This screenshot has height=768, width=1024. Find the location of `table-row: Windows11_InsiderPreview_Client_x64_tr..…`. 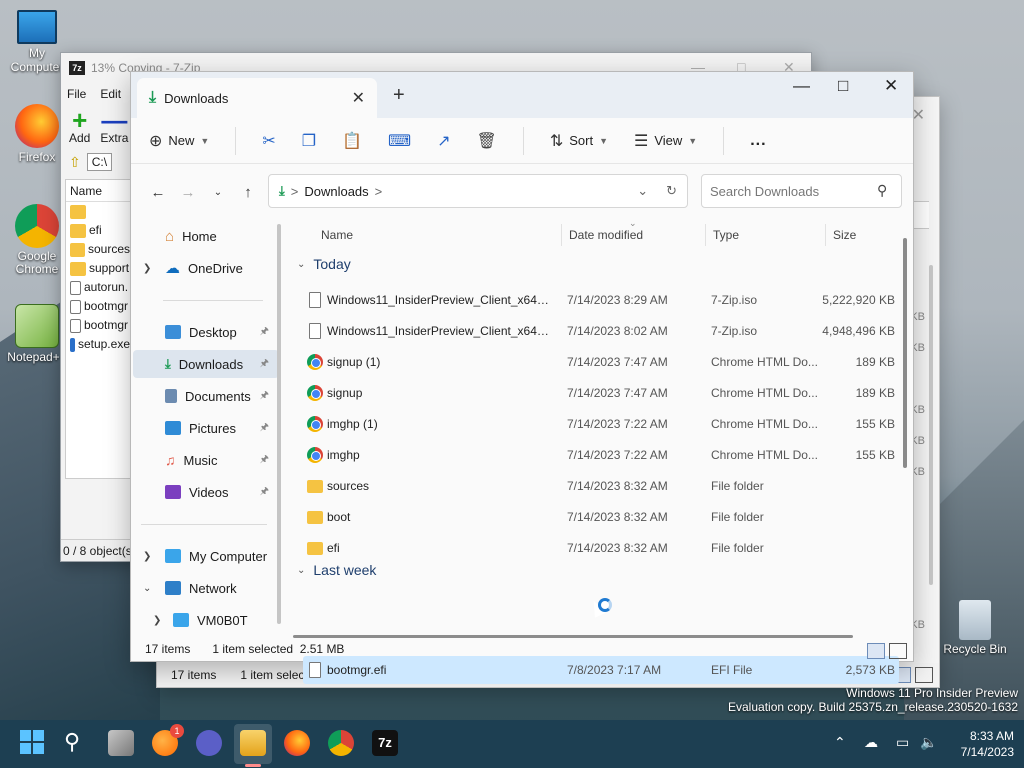

table-row: Windows11_InsiderPreview_Client_x64_tr..… is located at coordinates (601, 331).